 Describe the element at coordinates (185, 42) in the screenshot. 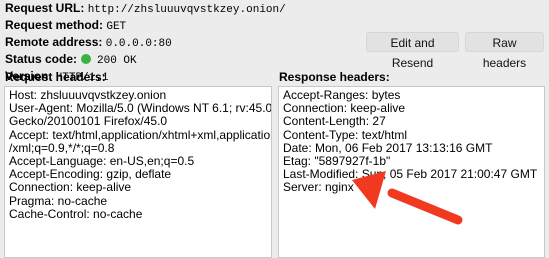

I see `remote-address-row: Remote address: 0.0.0.0:80` at that location.